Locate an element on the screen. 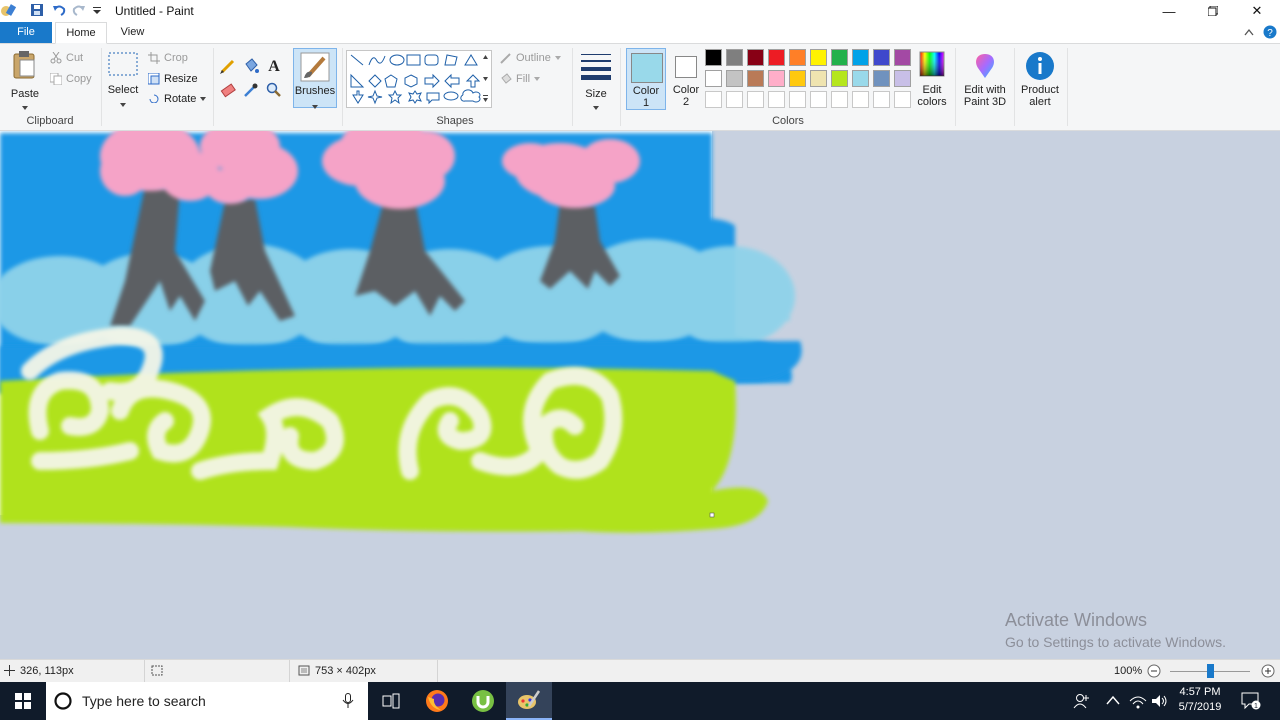 Image resolution: width=1280 pixels, height=720 pixels. customize-qat-icon is located at coordinates (97, 12).